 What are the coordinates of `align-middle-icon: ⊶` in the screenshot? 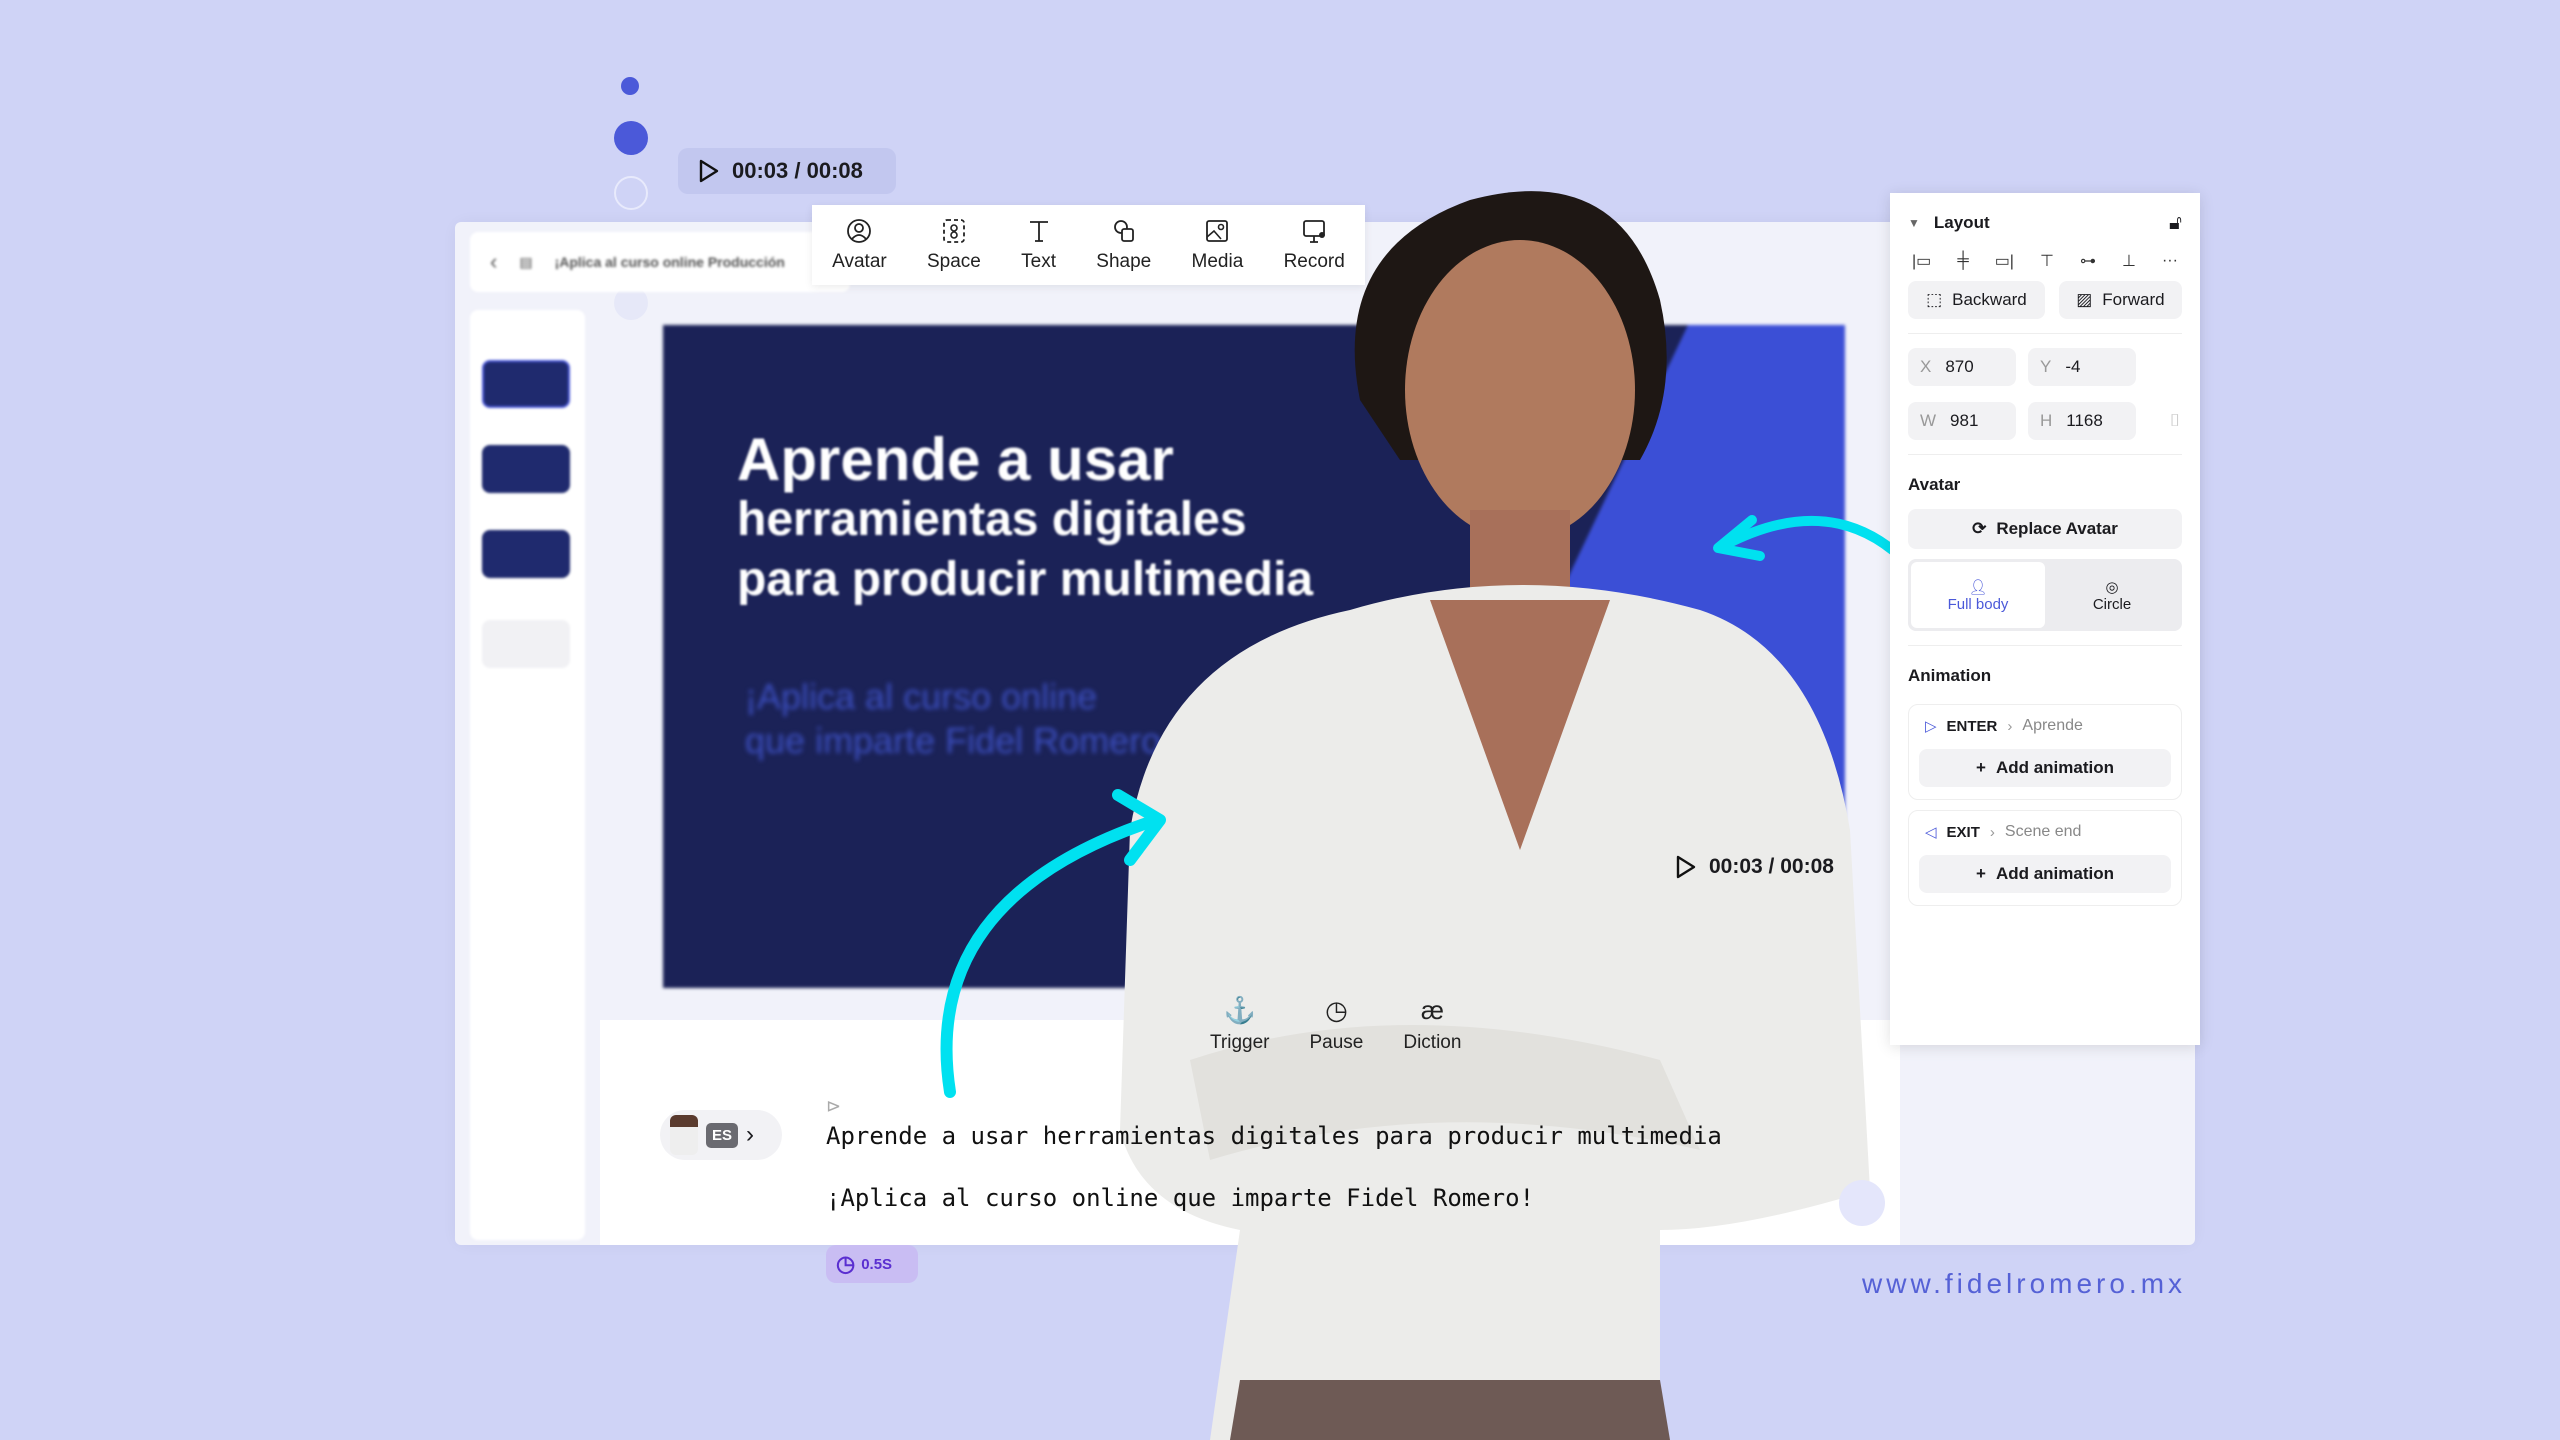 It's located at (2088, 261).